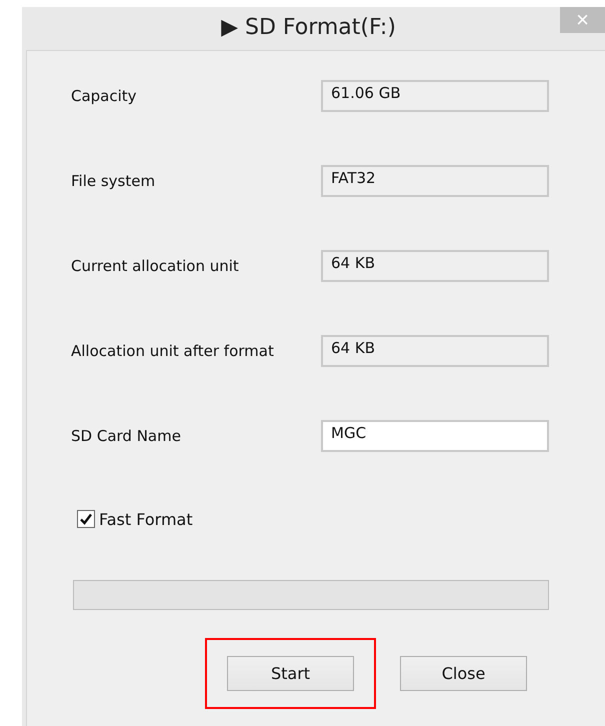 The height and width of the screenshot is (726, 605). What do you see at coordinates (290, 673) in the screenshot?
I see `dialog-button: Start` at bounding box center [290, 673].